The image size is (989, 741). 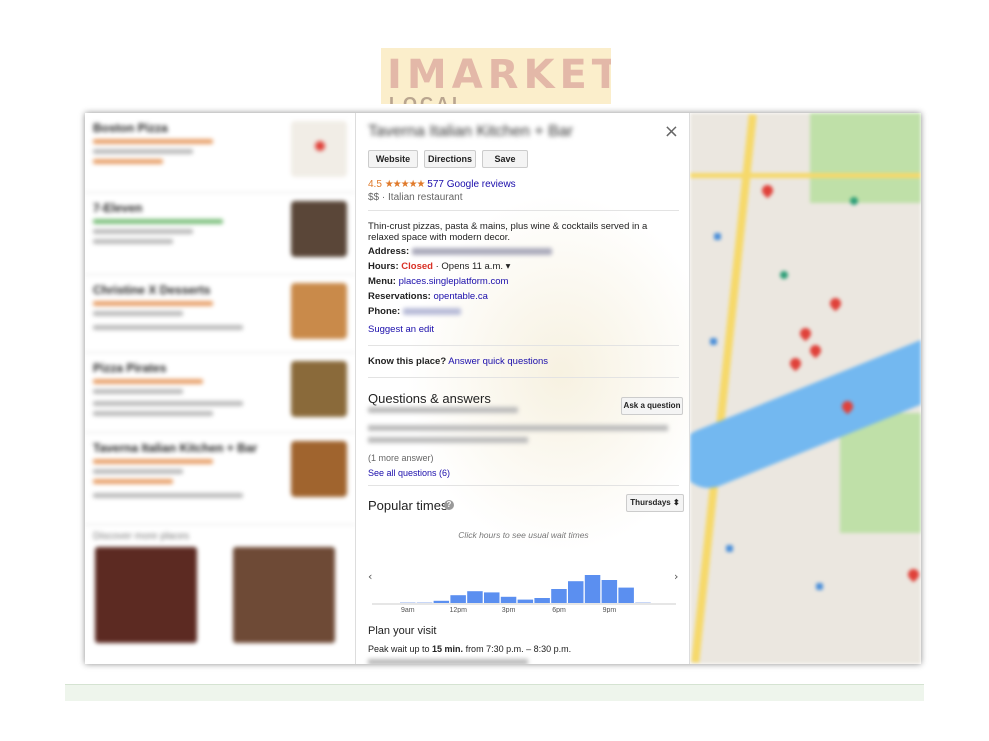 I want to click on more-places-label: Discover more places, so click(x=141, y=536).